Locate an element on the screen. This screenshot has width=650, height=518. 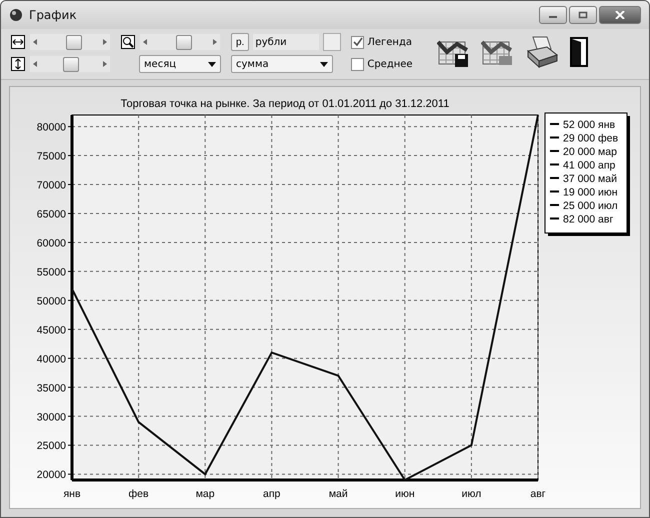
currency-field: рубли is located at coordinates (286, 42).